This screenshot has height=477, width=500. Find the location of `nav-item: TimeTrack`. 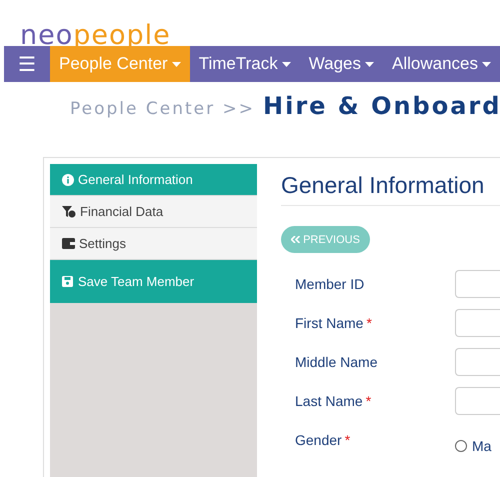

nav-item: TimeTrack is located at coordinates (245, 64).